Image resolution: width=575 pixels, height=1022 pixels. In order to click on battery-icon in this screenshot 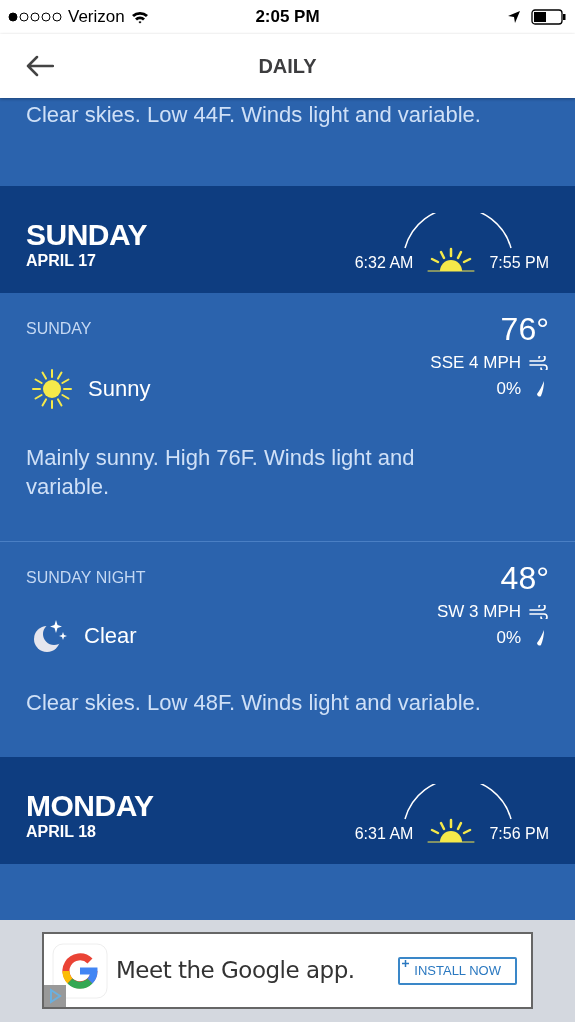, I will do `click(549, 17)`.